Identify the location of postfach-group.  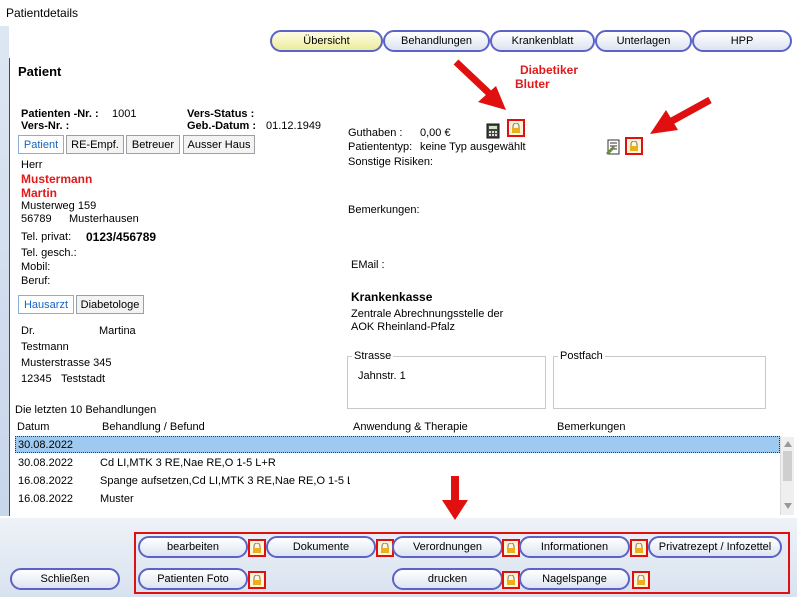
(659, 382).